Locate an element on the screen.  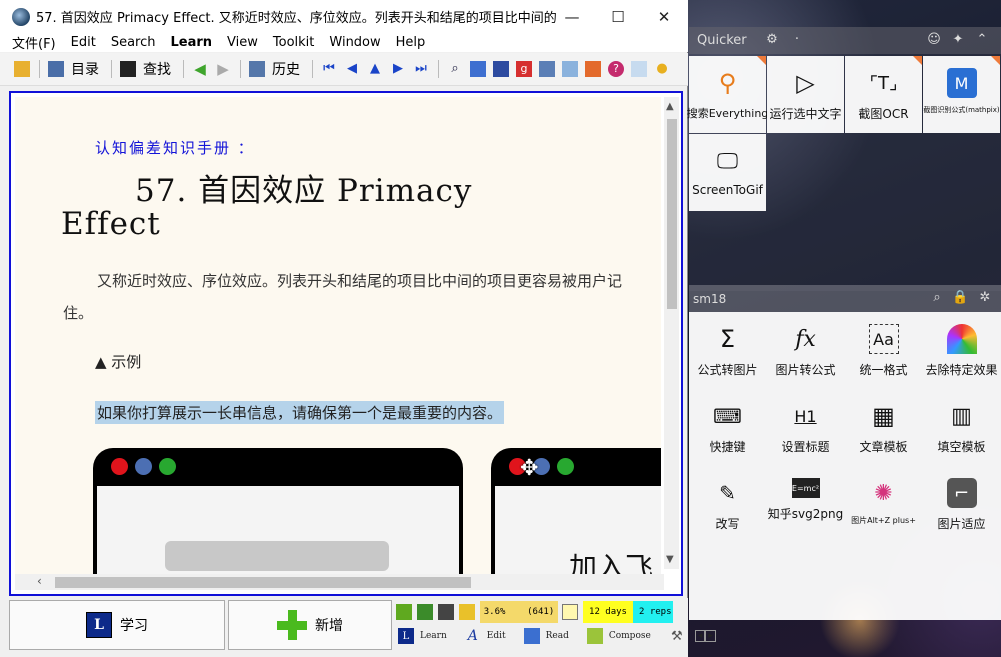
wrench-icon: ⚒ is located at coordinates (676, 636).